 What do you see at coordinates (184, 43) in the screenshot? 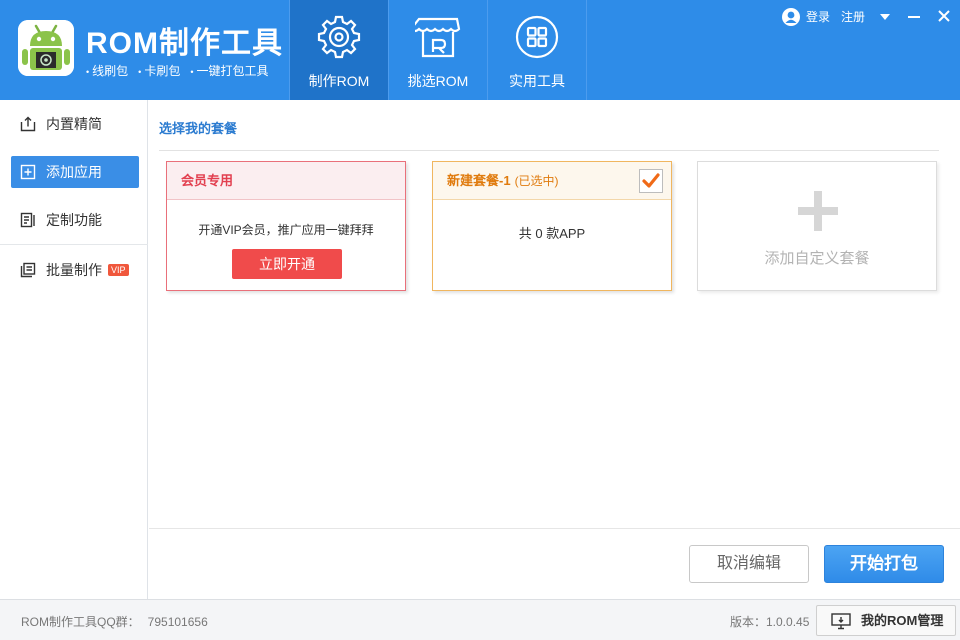
I see `app-title: ROM制作工具` at bounding box center [184, 43].